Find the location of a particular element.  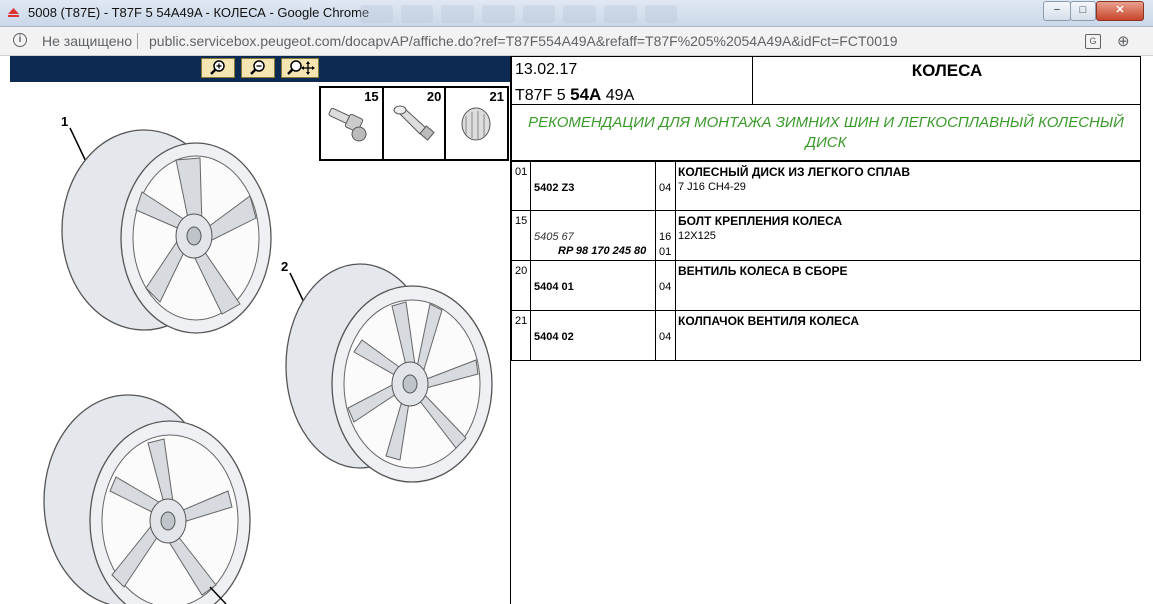

thumbnail-valve: 20 is located at coordinates (415, 123).